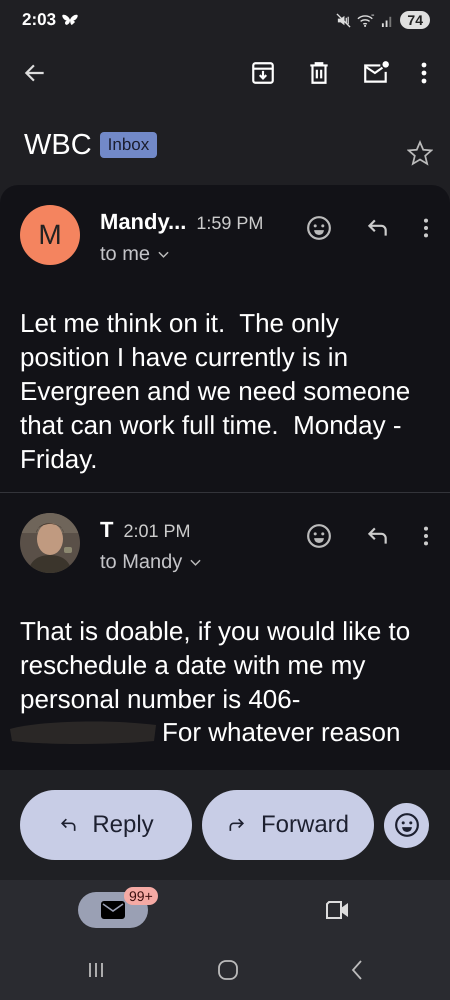 This screenshot has width=450, height=1000. What do you see at coordinates (230, 223) in the screenshot?
I see `message-time: 1:59 PM` at bounding box center [230, 223].